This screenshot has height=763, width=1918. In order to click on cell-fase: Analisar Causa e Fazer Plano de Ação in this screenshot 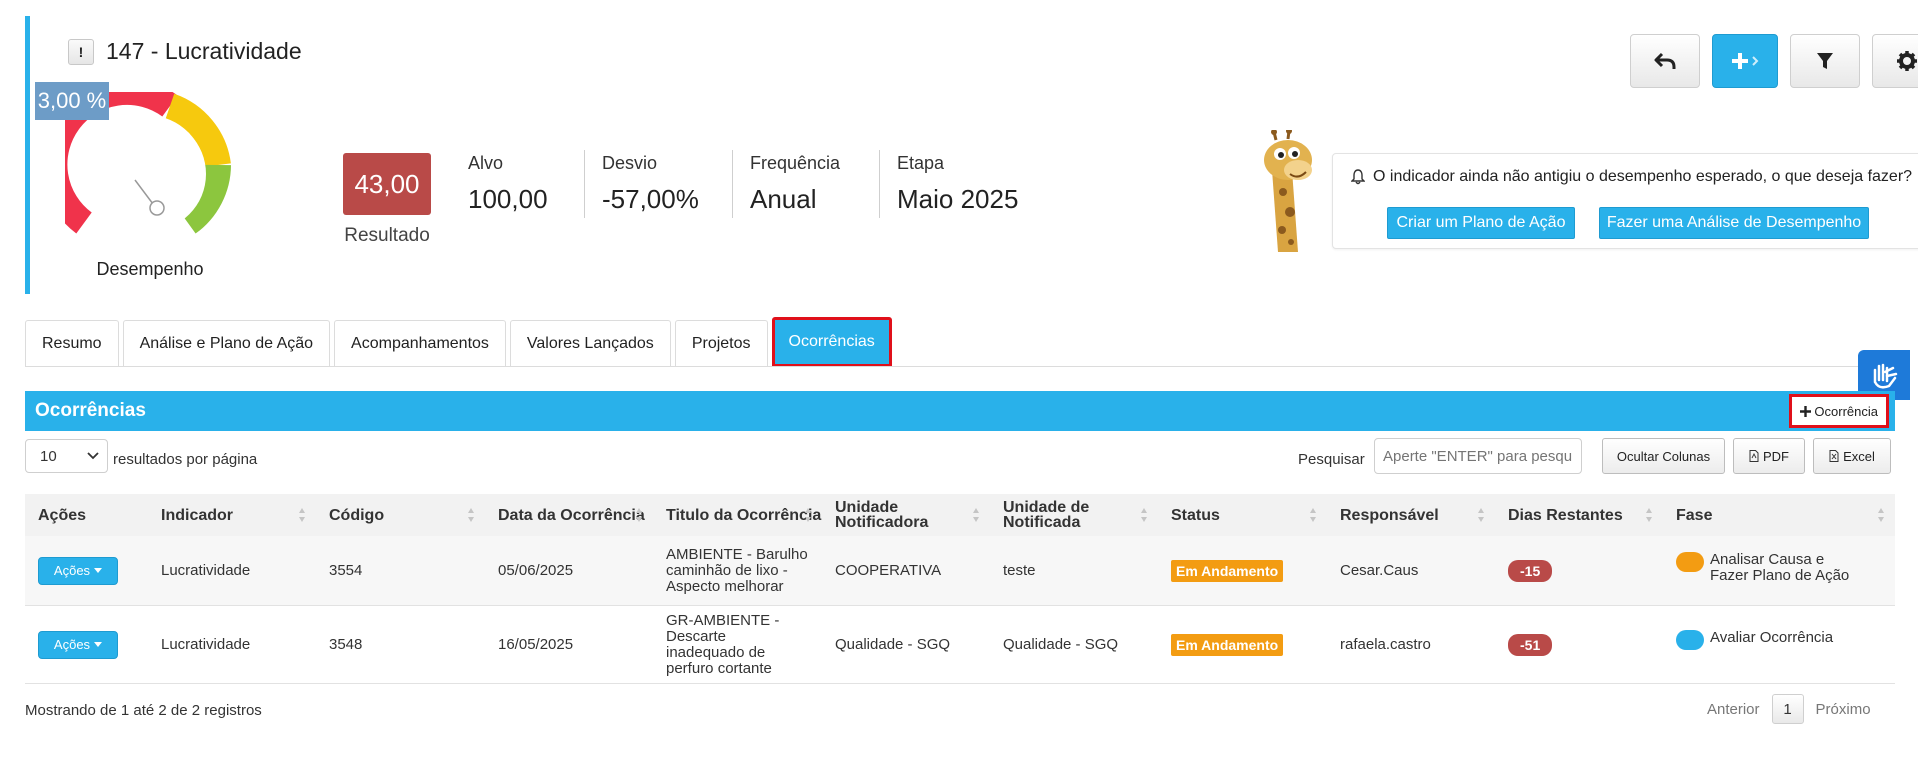, I will do `click(1779, 570)`.